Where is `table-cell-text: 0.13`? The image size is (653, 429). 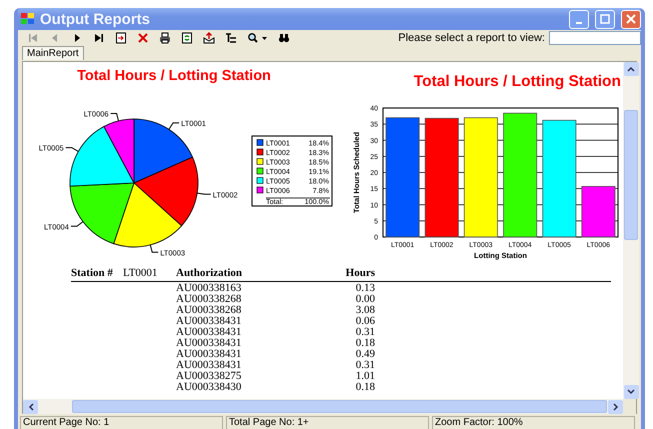 table-cell-text: 0.13 is located at coordinates (364, 288).